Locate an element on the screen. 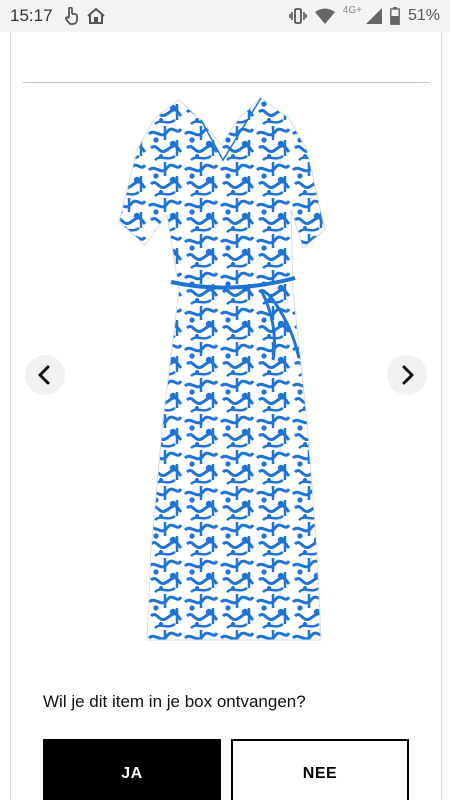 The height and width of the screenshot is (800, 450). signal-icon is located at coordinates (373, 16).